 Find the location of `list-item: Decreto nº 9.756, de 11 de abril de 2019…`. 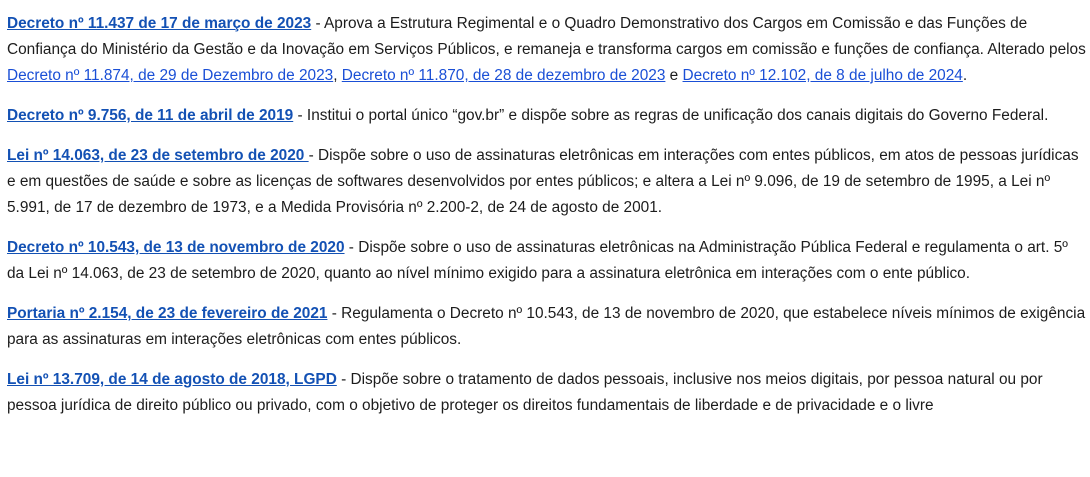

list-item: Decreto nº 9.756, de 11 de abril de 2019… is located at coordinates (547, 116).